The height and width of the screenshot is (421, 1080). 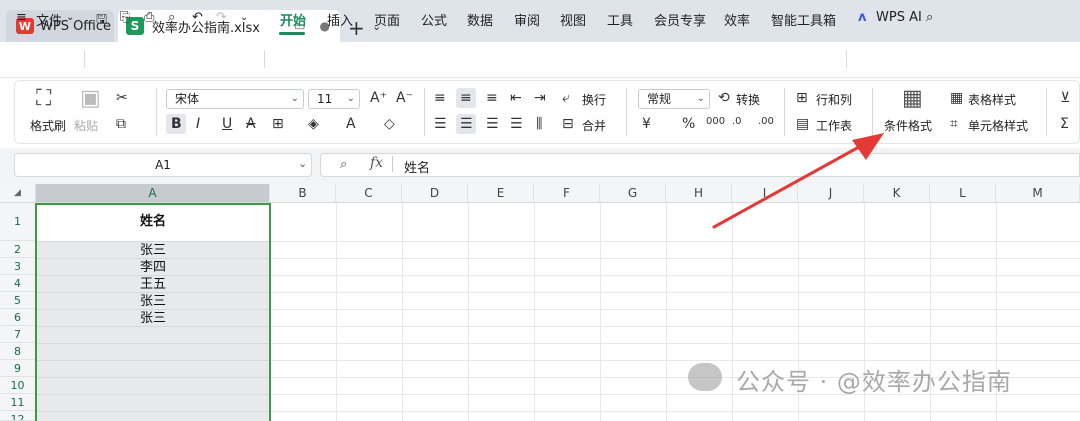 What do you see at coordinates (633, 193) in the screenshot?
I see `column-header-g: G` at bounding box center [633, 193].